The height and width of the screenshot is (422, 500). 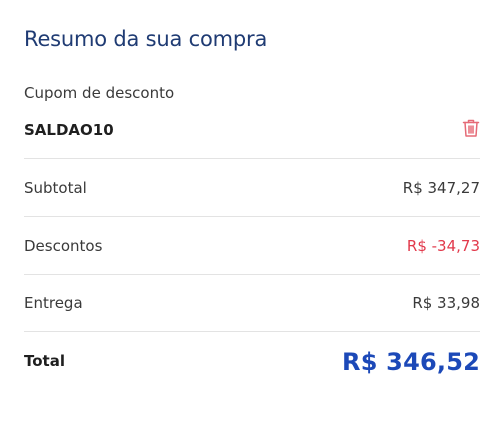 What do you see at coordinates (446, 303) in the screenshot?
I see `shipping-value: R$ 33,98` at bounding box center [446, 303].